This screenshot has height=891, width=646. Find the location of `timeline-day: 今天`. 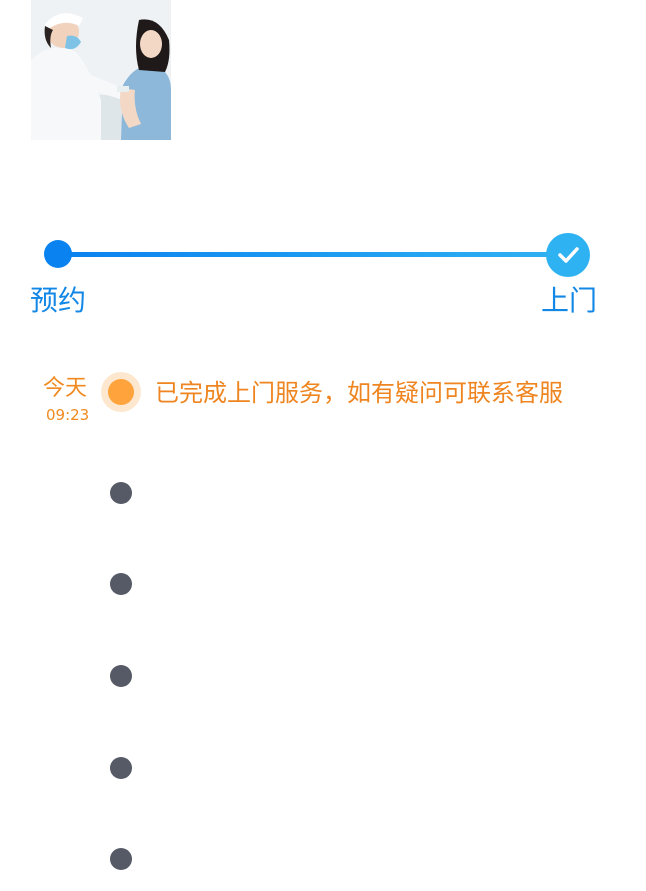

timeline-day: 今天 is located at coordinates (65, 388).